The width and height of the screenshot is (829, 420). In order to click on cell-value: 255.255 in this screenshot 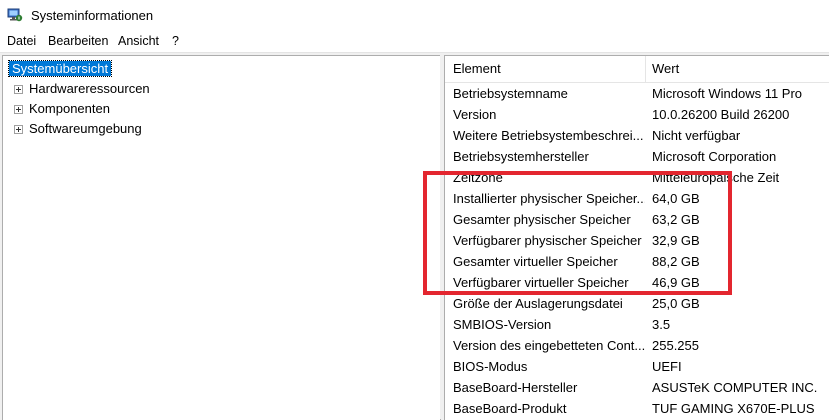, I will do `click(675, 345)`.